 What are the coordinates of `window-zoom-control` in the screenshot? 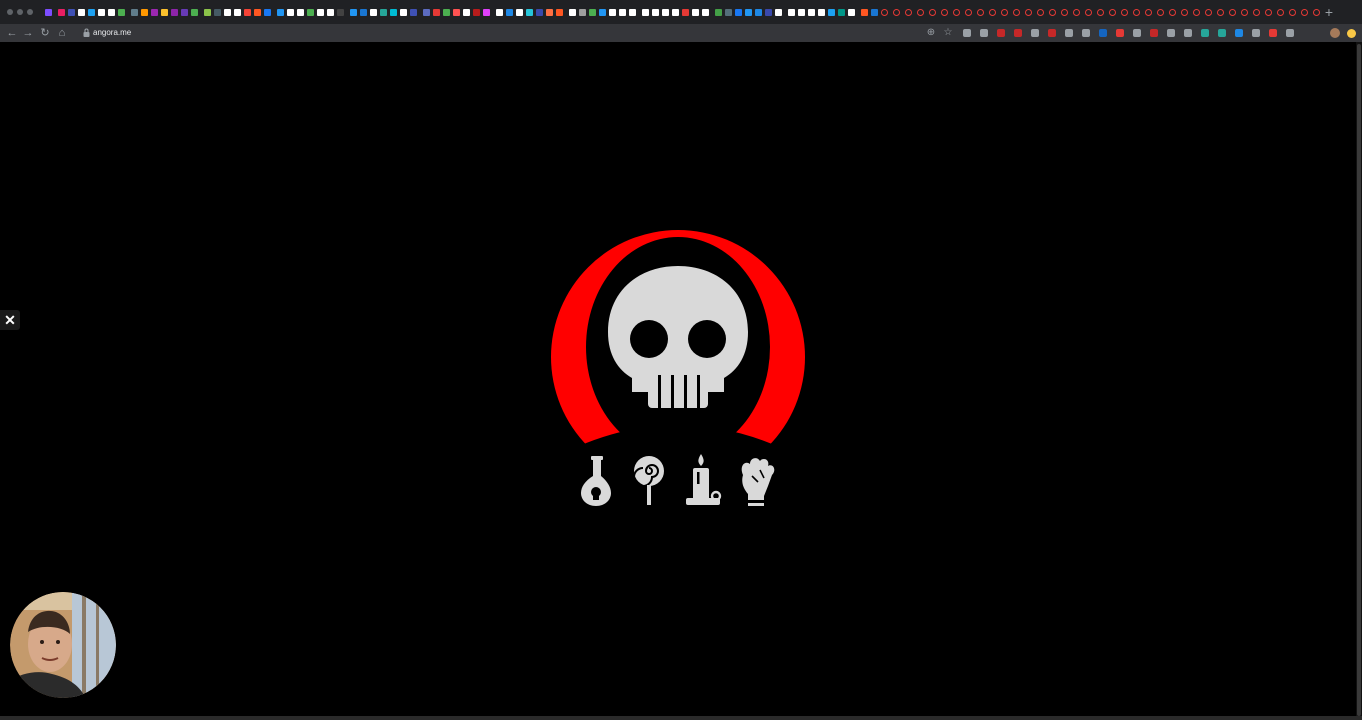 It's located at (30, 12).